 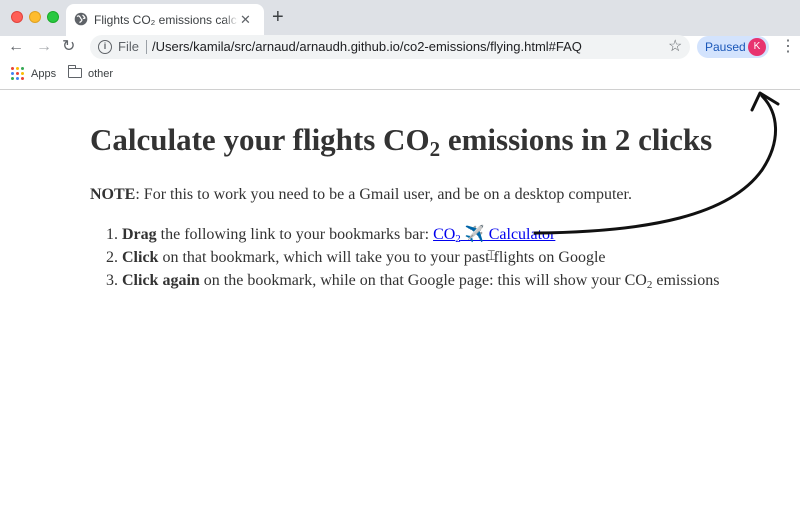 What do you see at coordinates (35, 17) in the screenshot?
I see `minimize-window-button` at bounding box center [35, 17].